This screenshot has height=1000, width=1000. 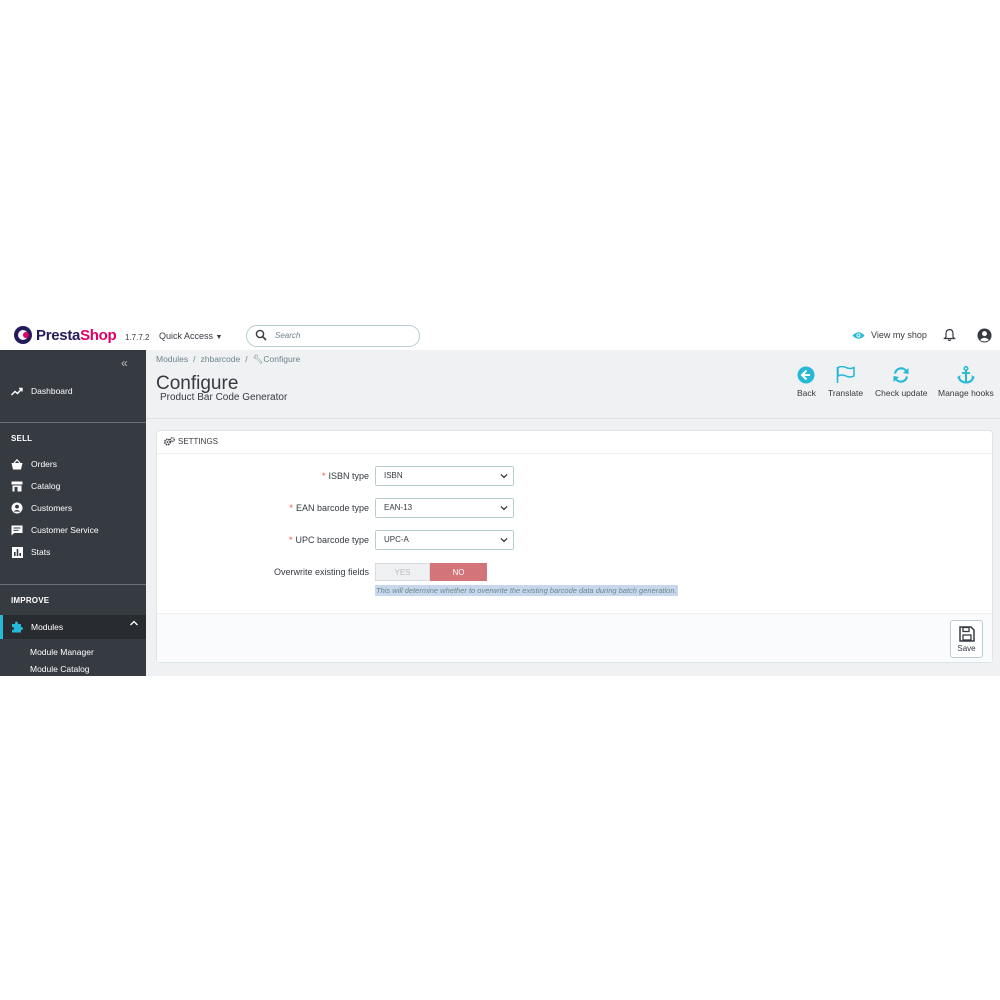 I want to click on ean-barcode-type-value: EAN-13, so click(x=398, y=507).